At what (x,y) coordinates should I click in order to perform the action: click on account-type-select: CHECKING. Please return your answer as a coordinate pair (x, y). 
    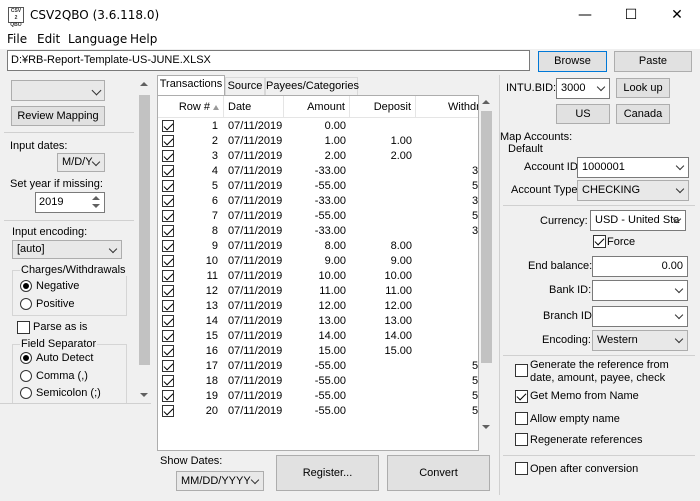
    Looking at the image, I should click on (633, 190).